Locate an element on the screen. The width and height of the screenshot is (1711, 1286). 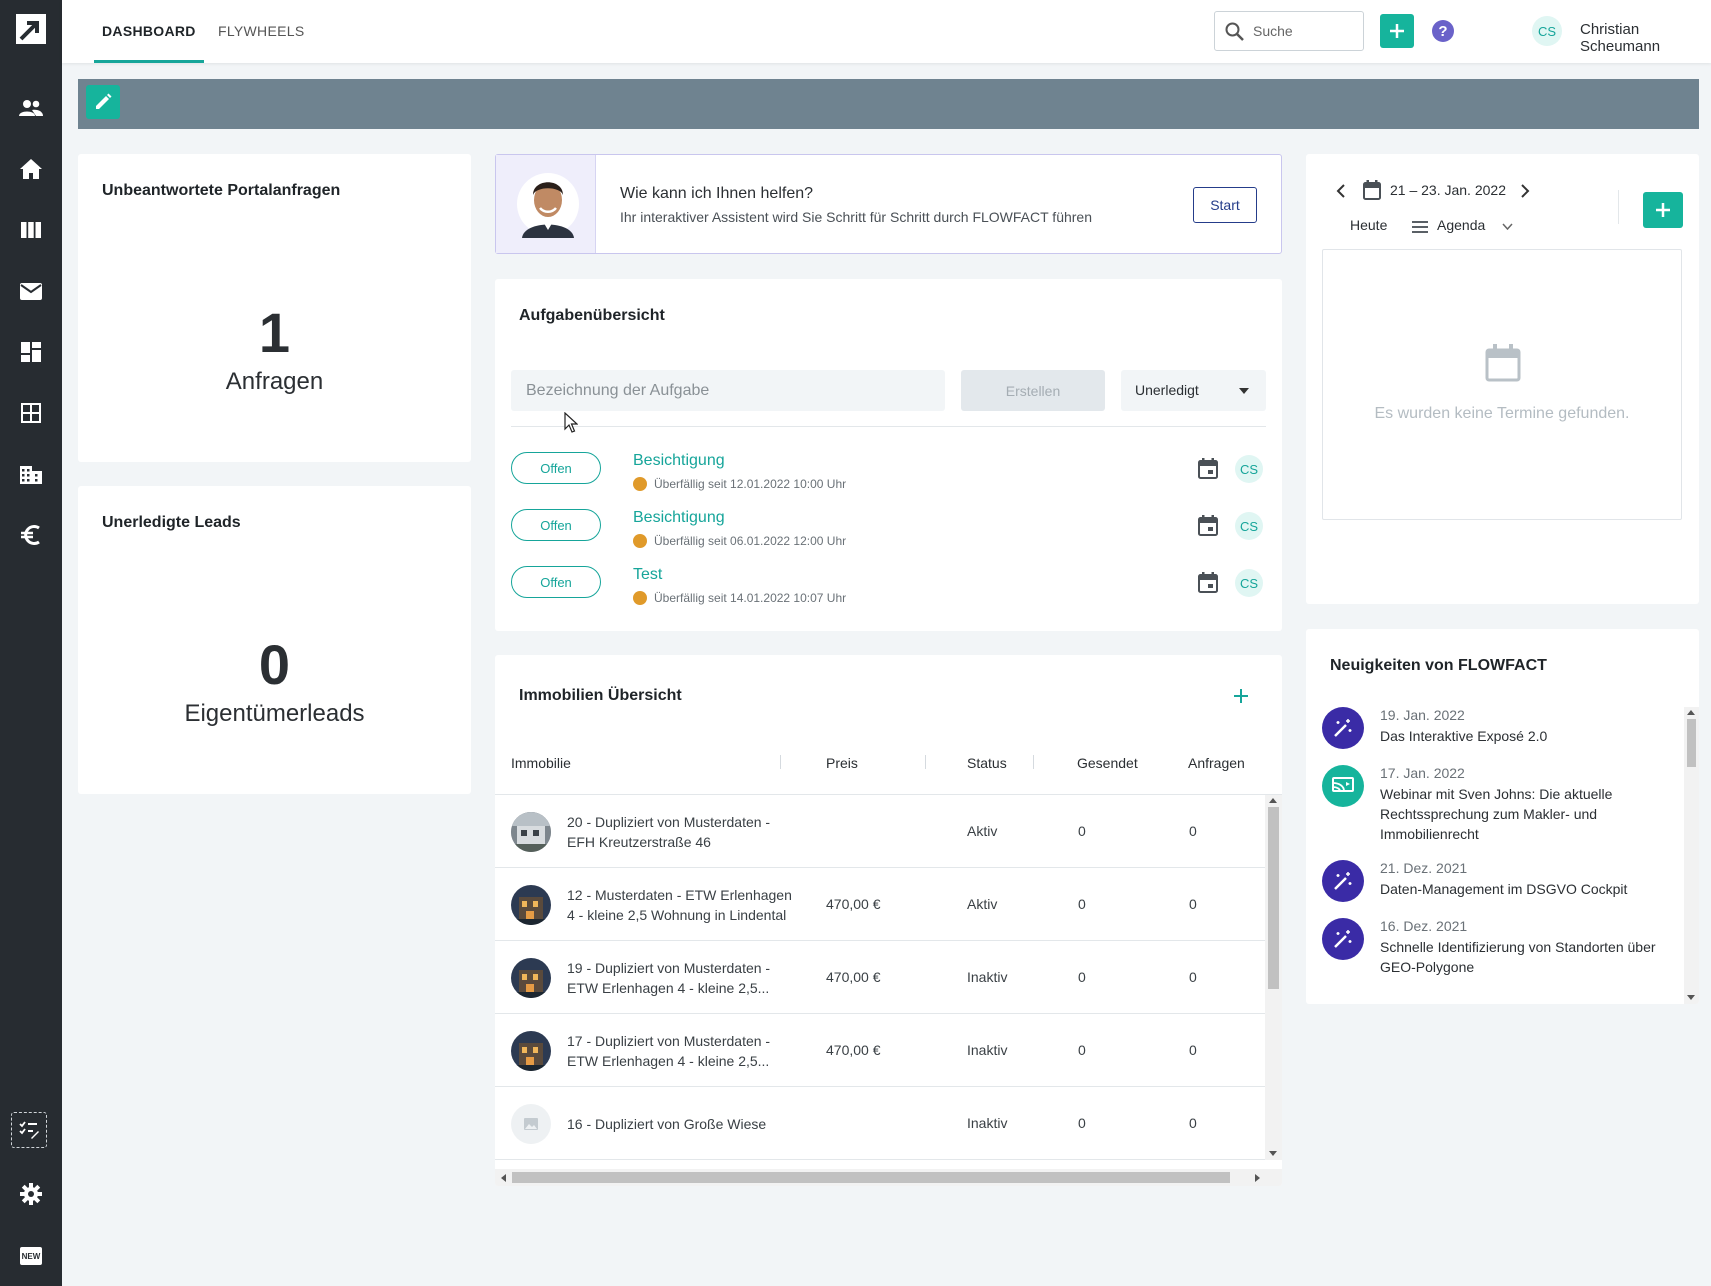
news-headline: Daten-Management im DSGVO Cockpit is located at coordinates (1526, 889).